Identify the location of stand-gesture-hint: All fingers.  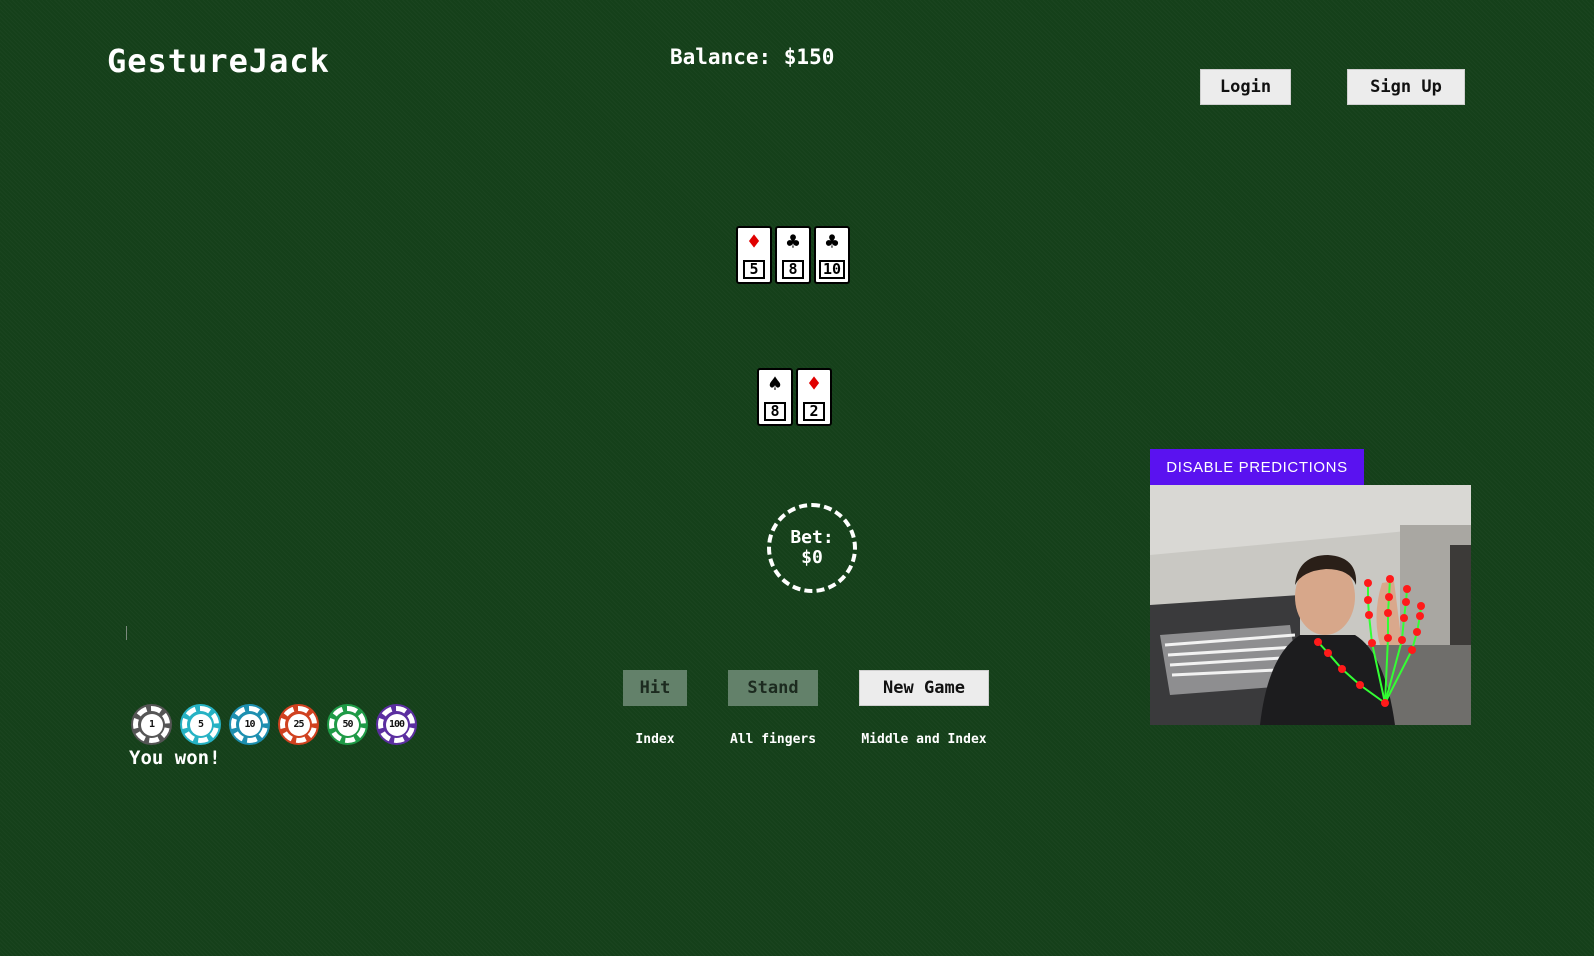
(773, 739).